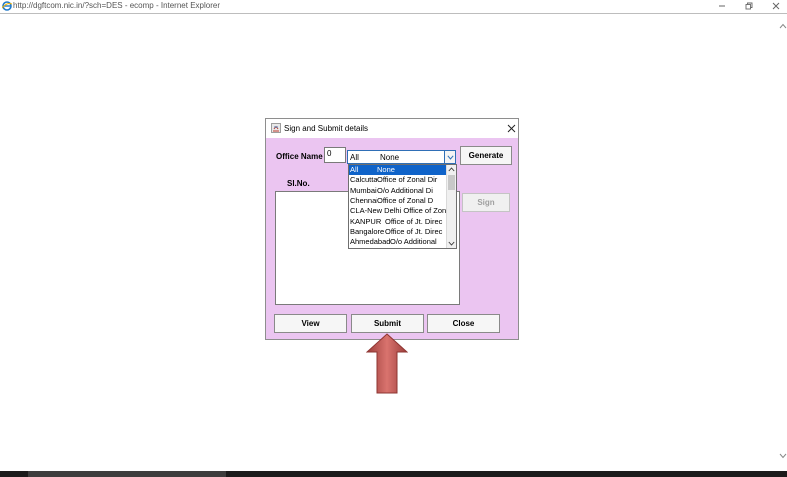 The image size is (787, 477). What do you see at coordinates (451, 206) in the screenshot?
I see `dropdown-scrollbar` at bounding box center [451, 206].